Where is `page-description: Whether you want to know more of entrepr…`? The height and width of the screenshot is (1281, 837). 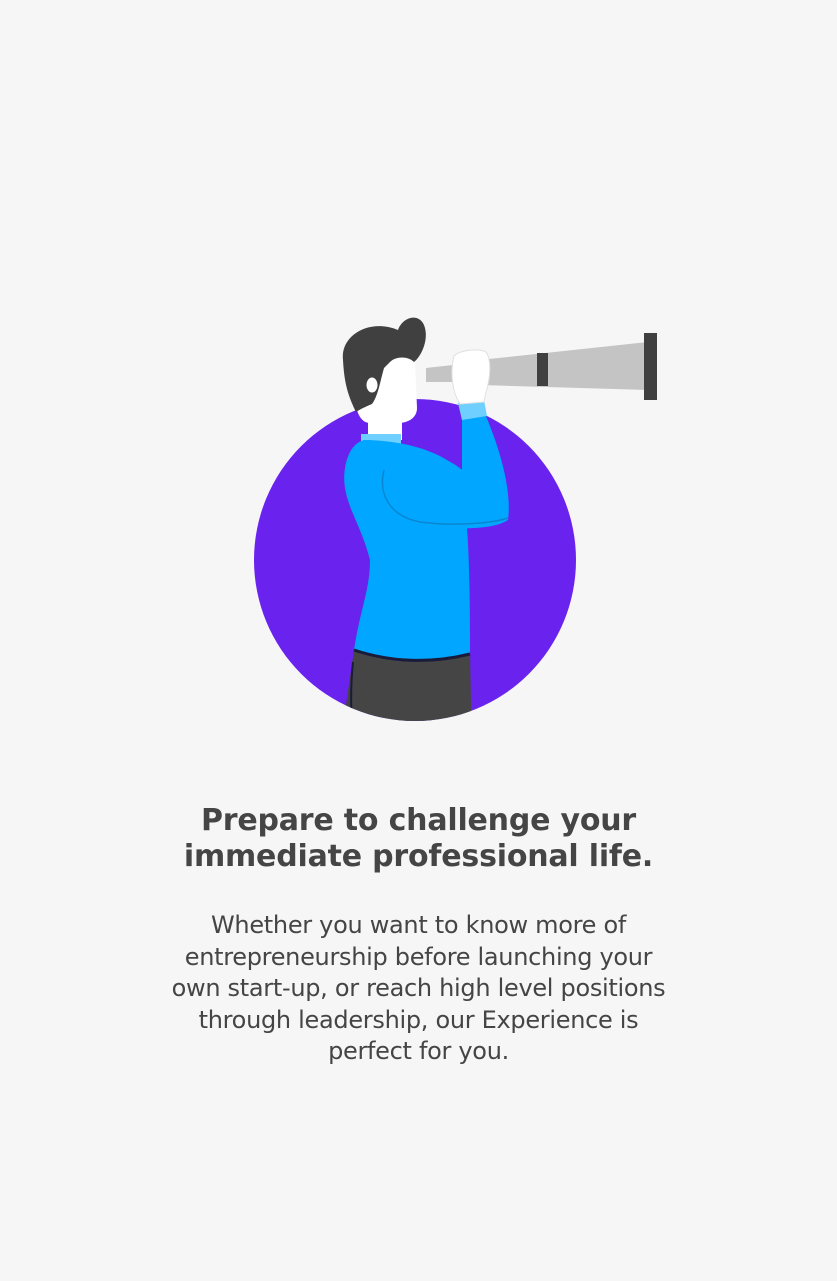 page-description: Whether you want to know more of entrepr… is located at coordinates (418, 988).